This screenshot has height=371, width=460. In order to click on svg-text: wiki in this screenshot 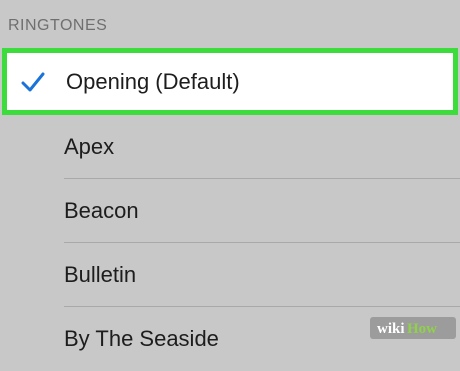, I will do `click(391, 328)`.